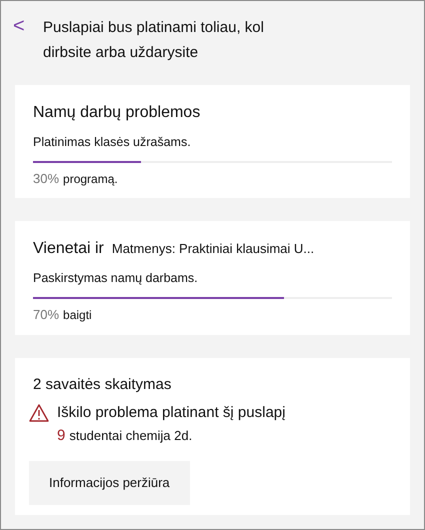 The image size is (425, 530). I want to click on card-subtitle: Paskirstymas namų darbams., so click(116, 279).